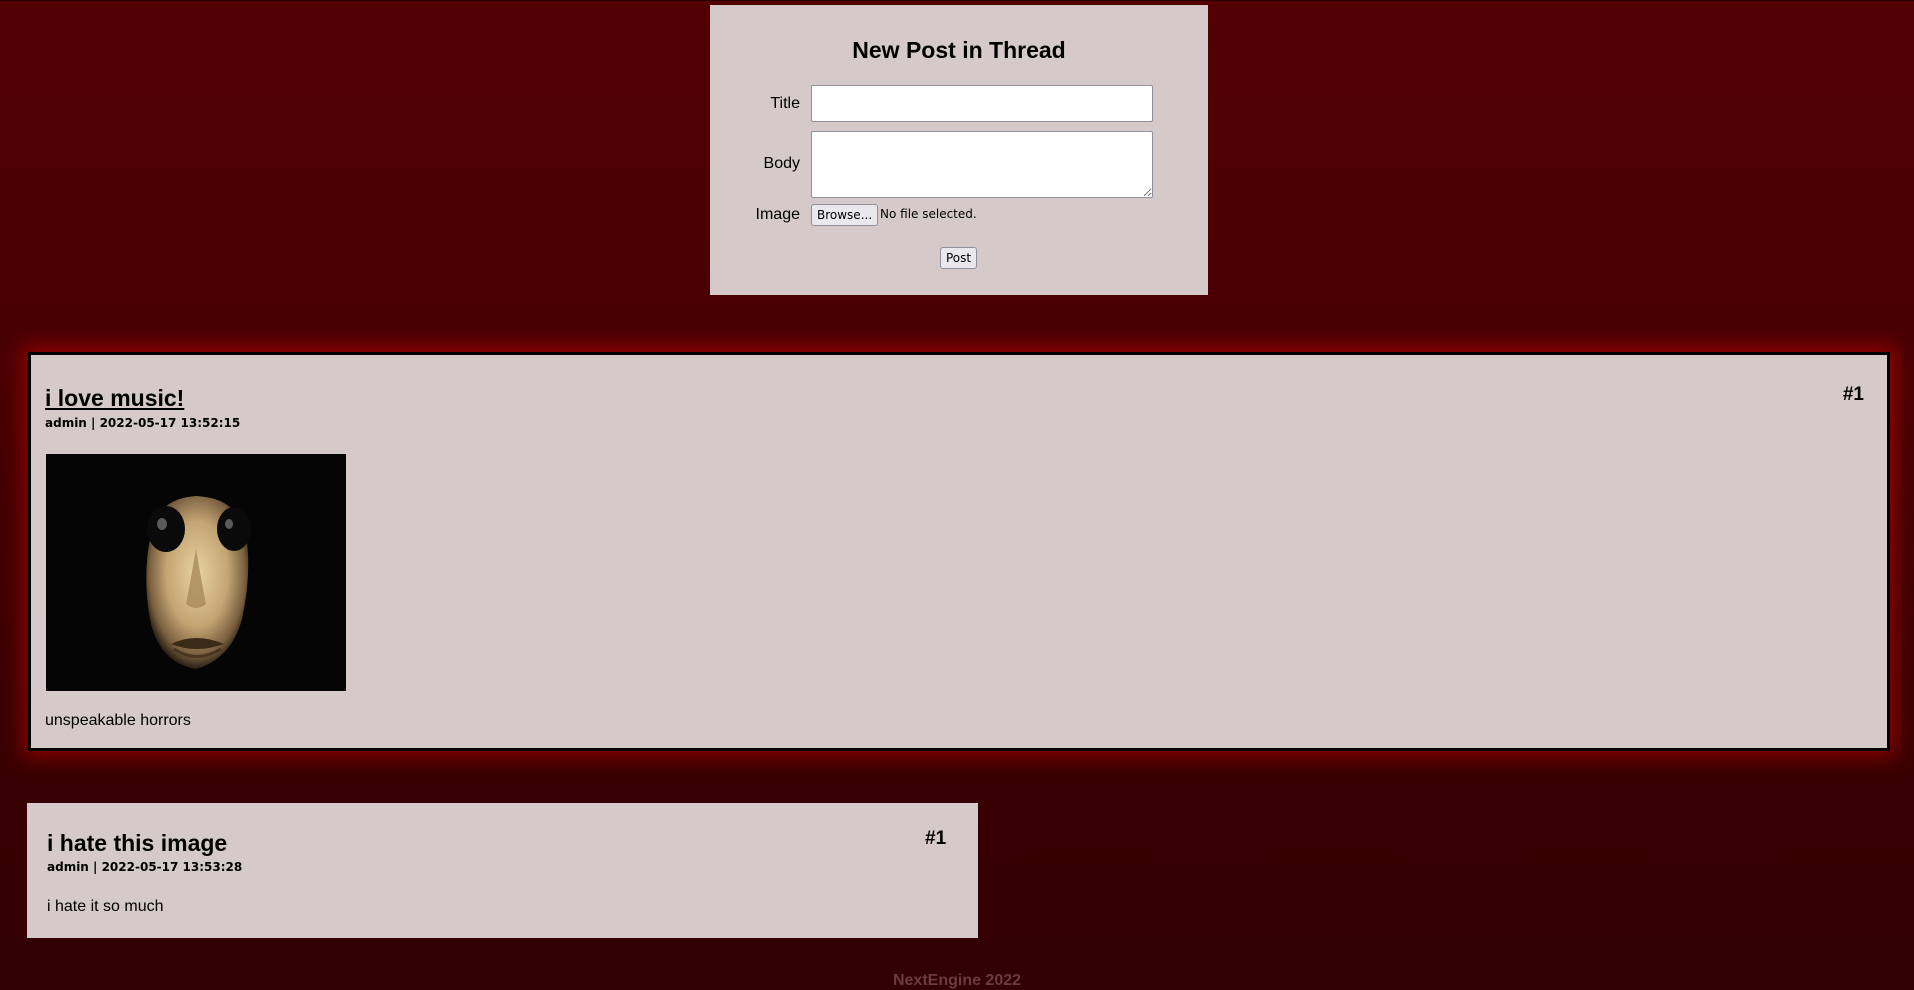  Describe the element at coordinates (785, 103) in the screenshot. I see `title-label: Title` at that location.